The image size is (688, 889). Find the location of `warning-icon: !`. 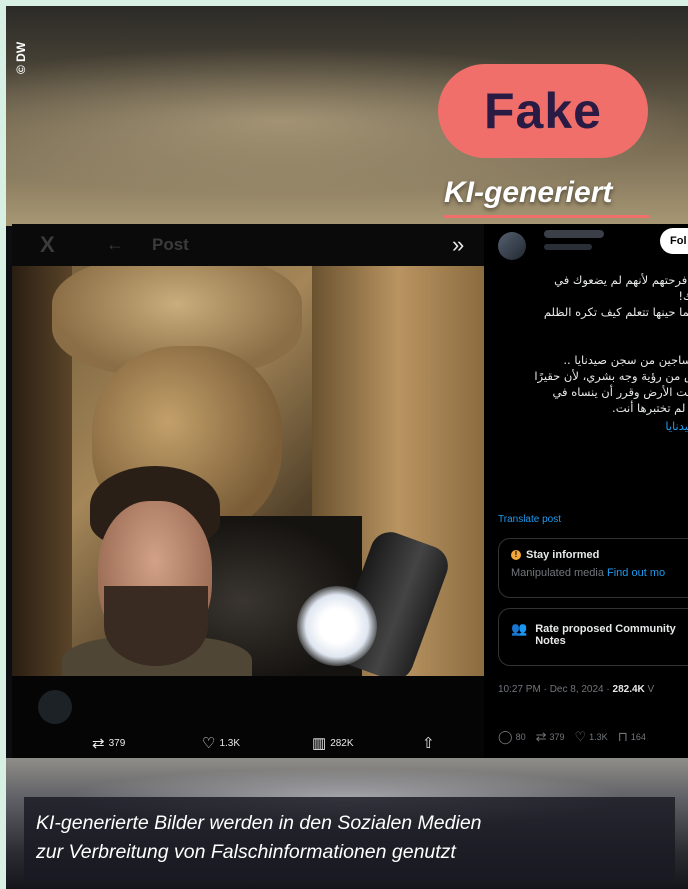

warning-icon: ! is located at coordinates (516, 555).